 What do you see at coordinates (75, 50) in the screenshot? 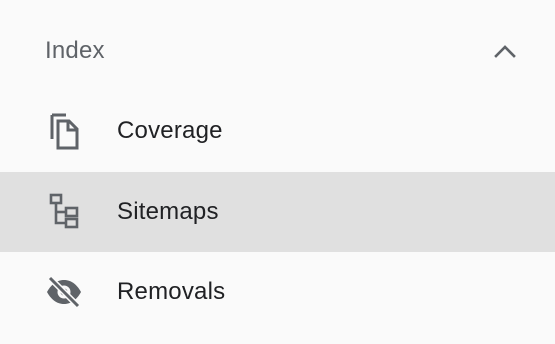
I see `section-title: Index` at bounding box center [75, 50].